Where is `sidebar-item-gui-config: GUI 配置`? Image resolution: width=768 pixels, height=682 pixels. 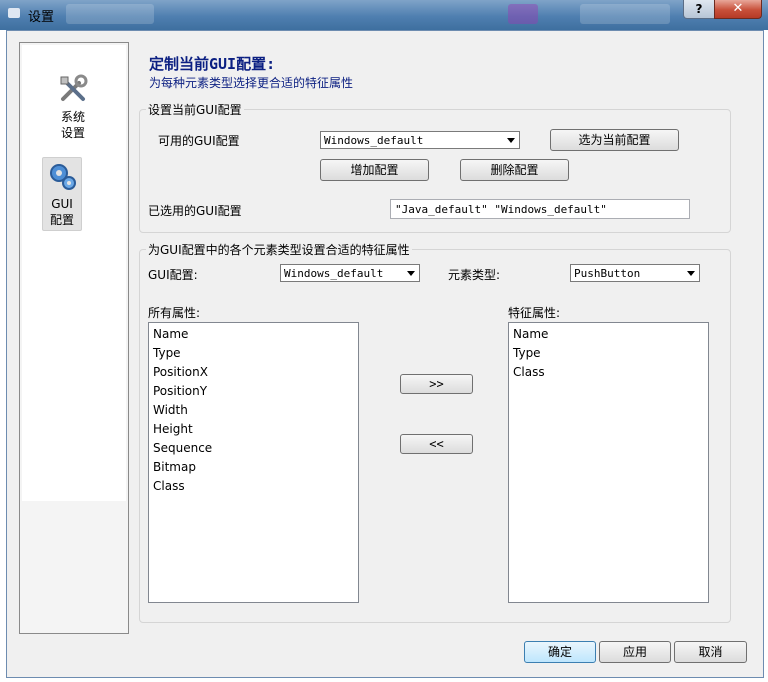 sidebar-item-gui-config: GUI 配置 is located at coordinates (62, 194).